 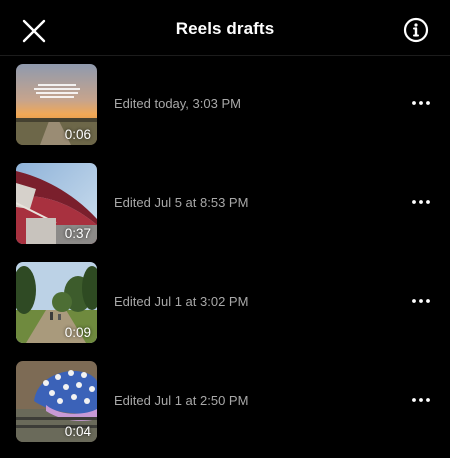 What do you see at coordinates (181, 202) in the screenshot?
I see `edited-time: Edited Jul 5 at 8:53 PM` at bounding box center [181, 202].